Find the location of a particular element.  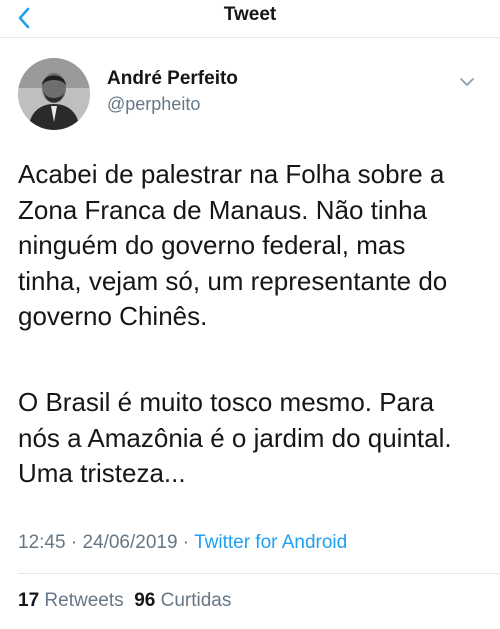

divider is located at coordinates (259, 573).